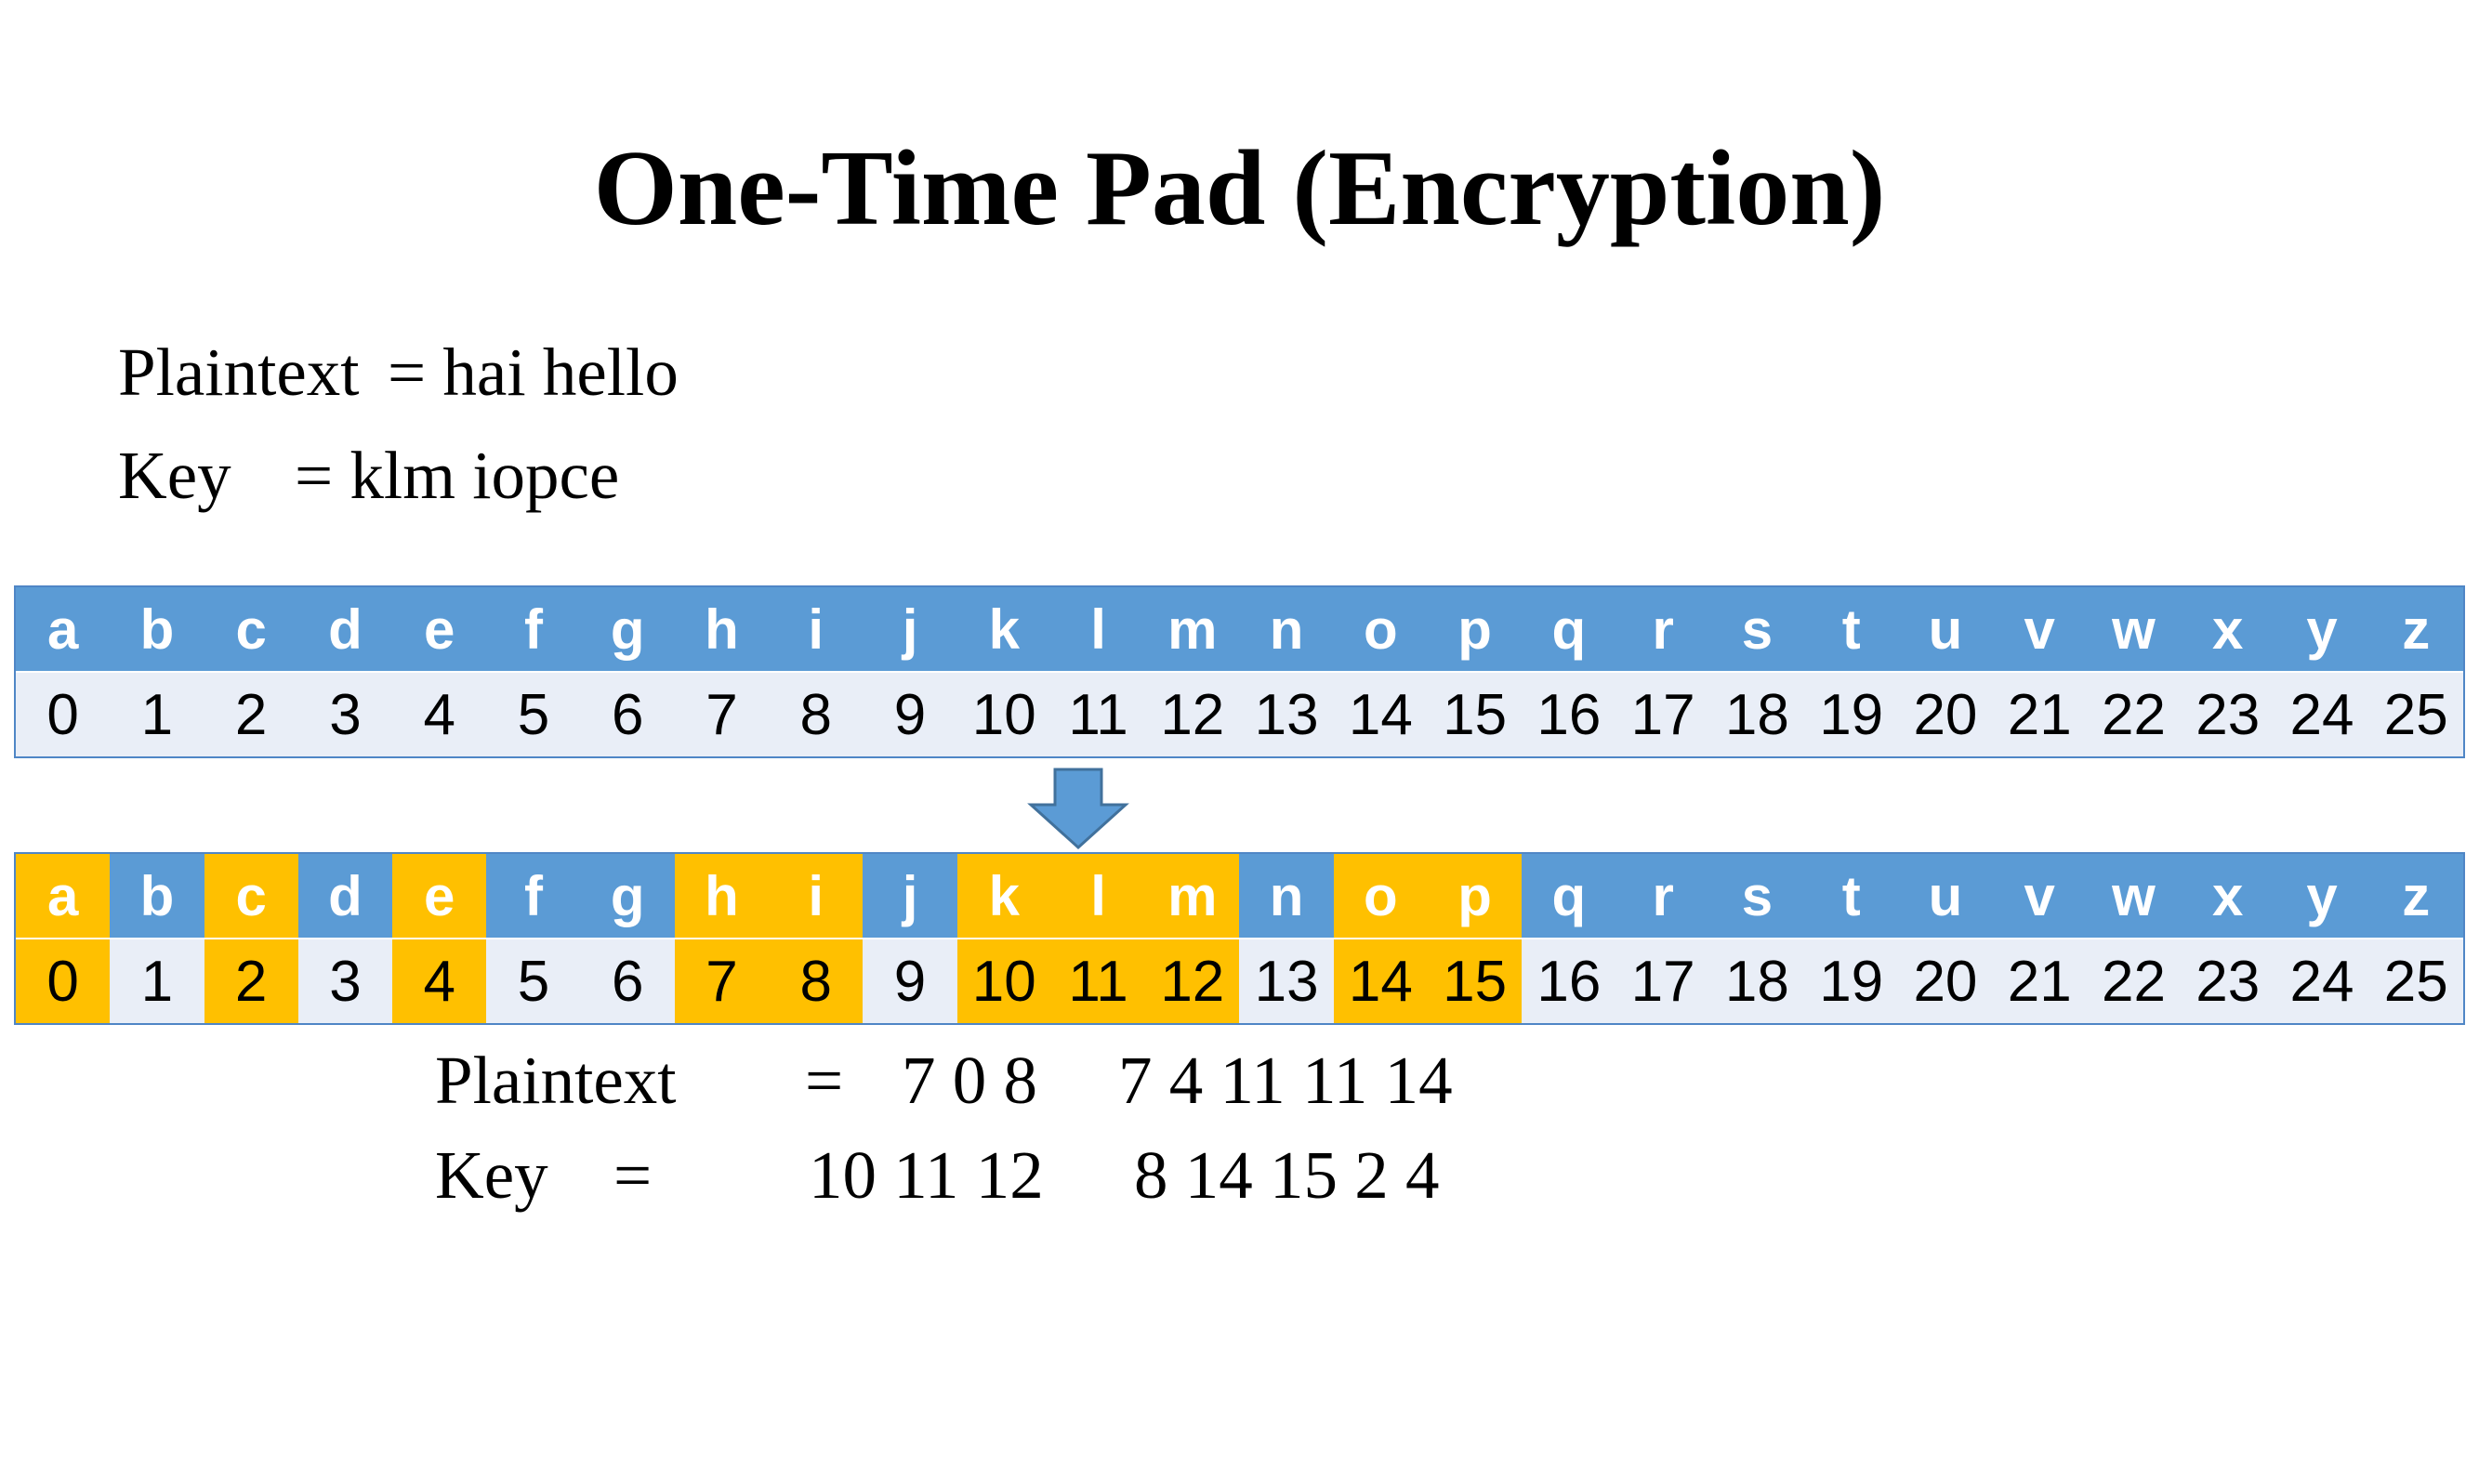 This screenshot has height=1484, width=2479. What do you see at coordinates (1851, 629) in the screenshot?
I see `letter-cell-t: t` at bounding box center [1851, 629].